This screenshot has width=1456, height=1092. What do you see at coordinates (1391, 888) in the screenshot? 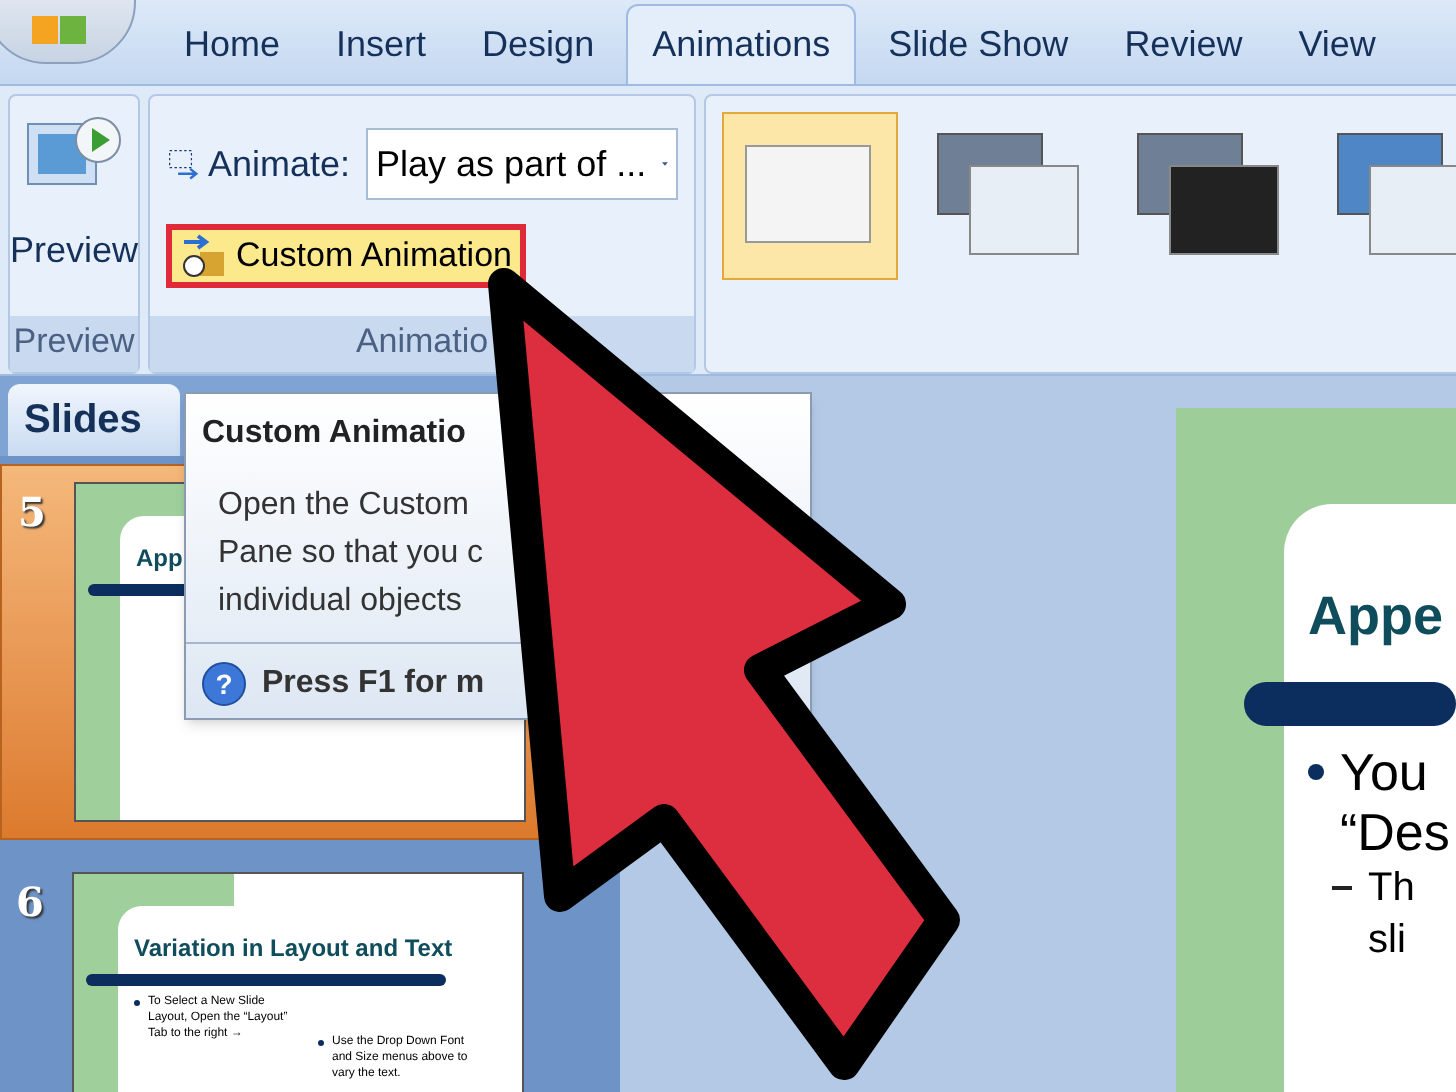
I see `sub-bullet-text: Th` at bounding box center [1391, 888].